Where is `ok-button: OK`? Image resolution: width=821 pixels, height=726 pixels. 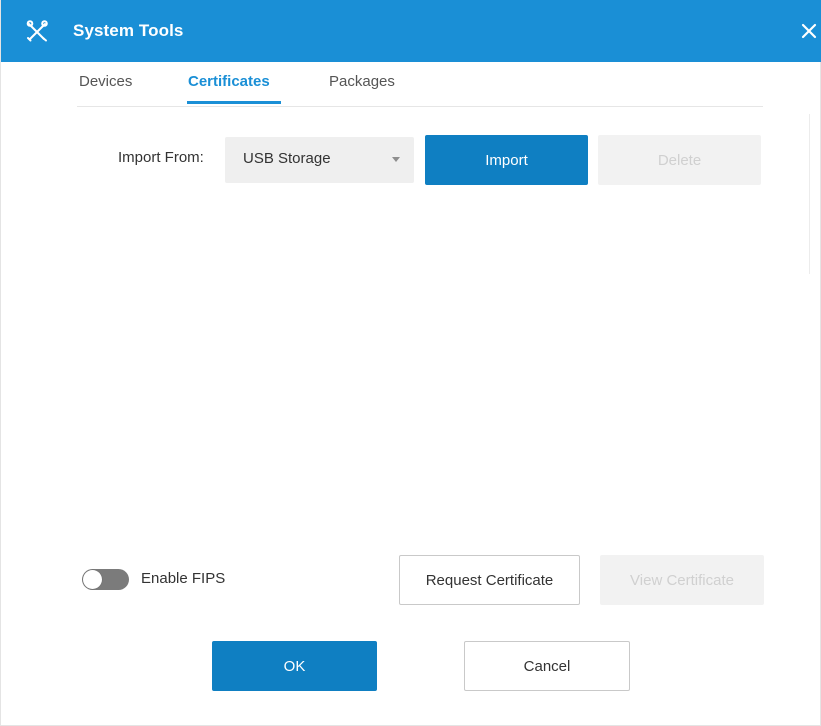
ok-button: OK is located at coordinates (294, 666).